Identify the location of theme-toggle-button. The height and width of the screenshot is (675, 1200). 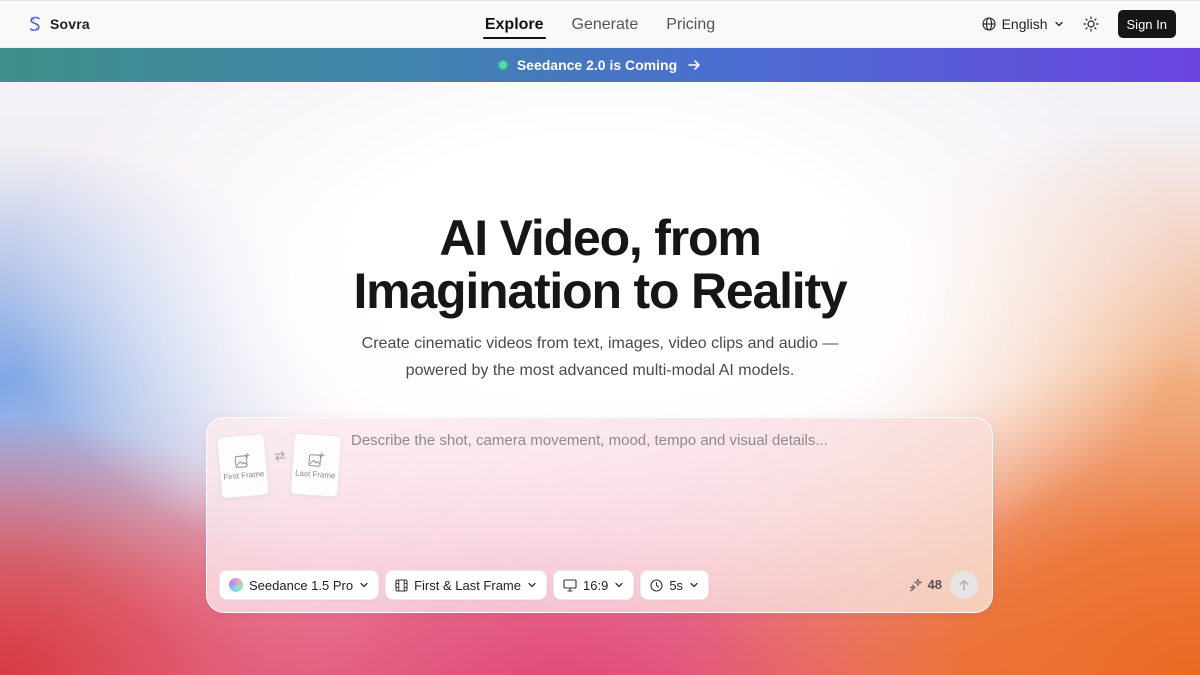
(1091, 24).